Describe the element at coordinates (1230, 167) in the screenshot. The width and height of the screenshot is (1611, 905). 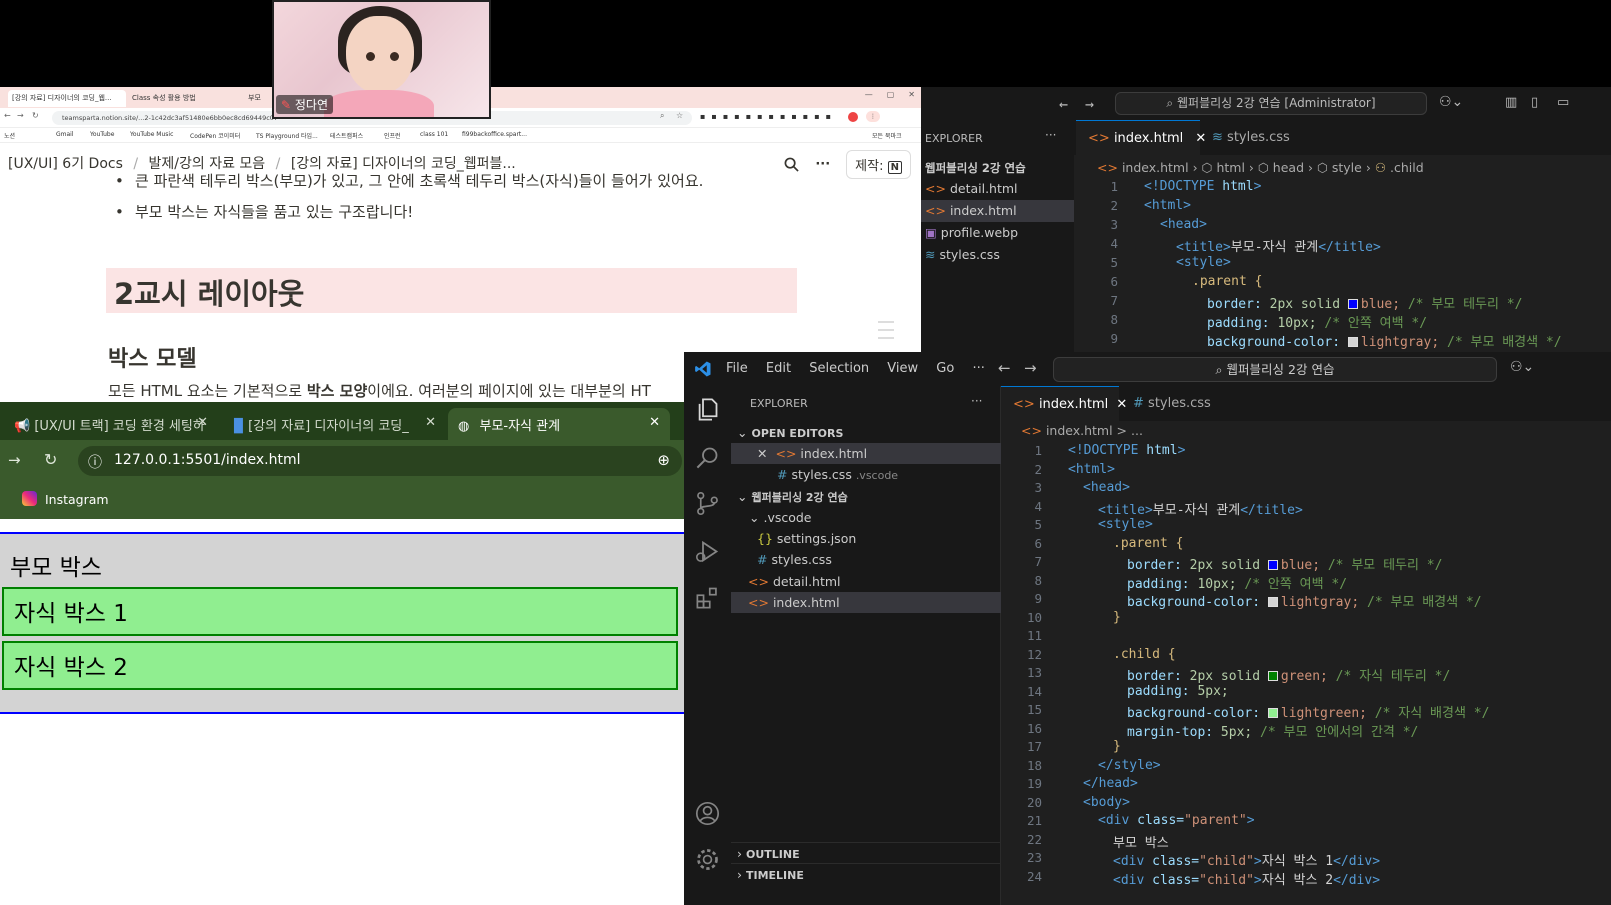
I see `breadcrumb-item: html` at that location.